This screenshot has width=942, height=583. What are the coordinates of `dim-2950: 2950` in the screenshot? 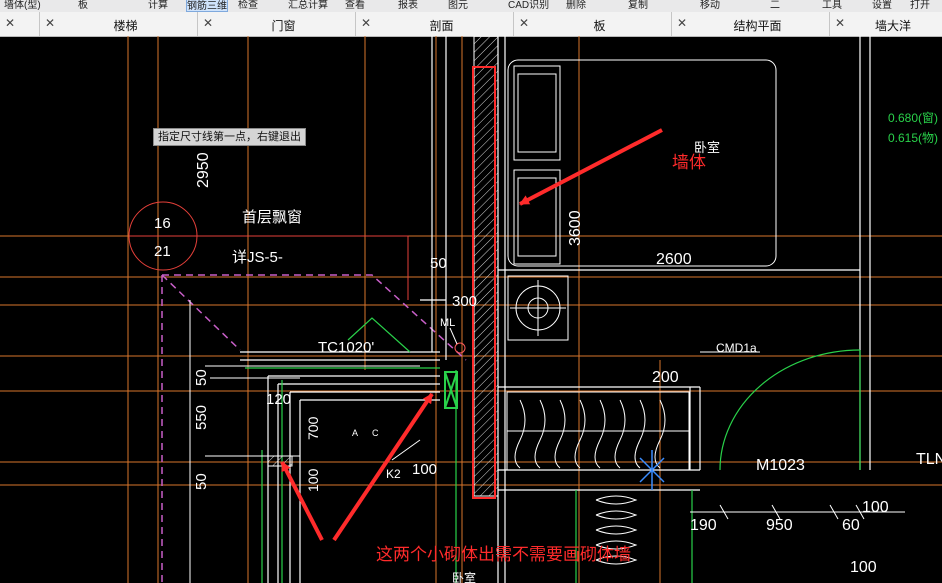 It's located at (203, 170).